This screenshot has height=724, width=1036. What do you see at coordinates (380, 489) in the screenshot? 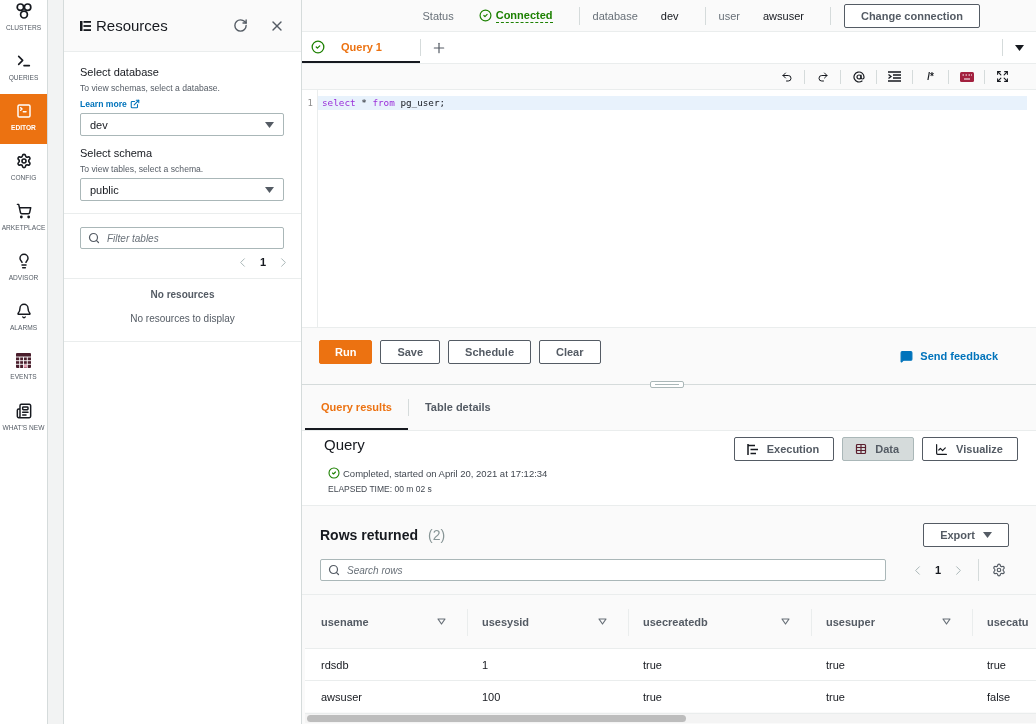
I see `elapsed-time: ELAPSED TIME: 00 m 02 s` at bounding box center [380, 489].